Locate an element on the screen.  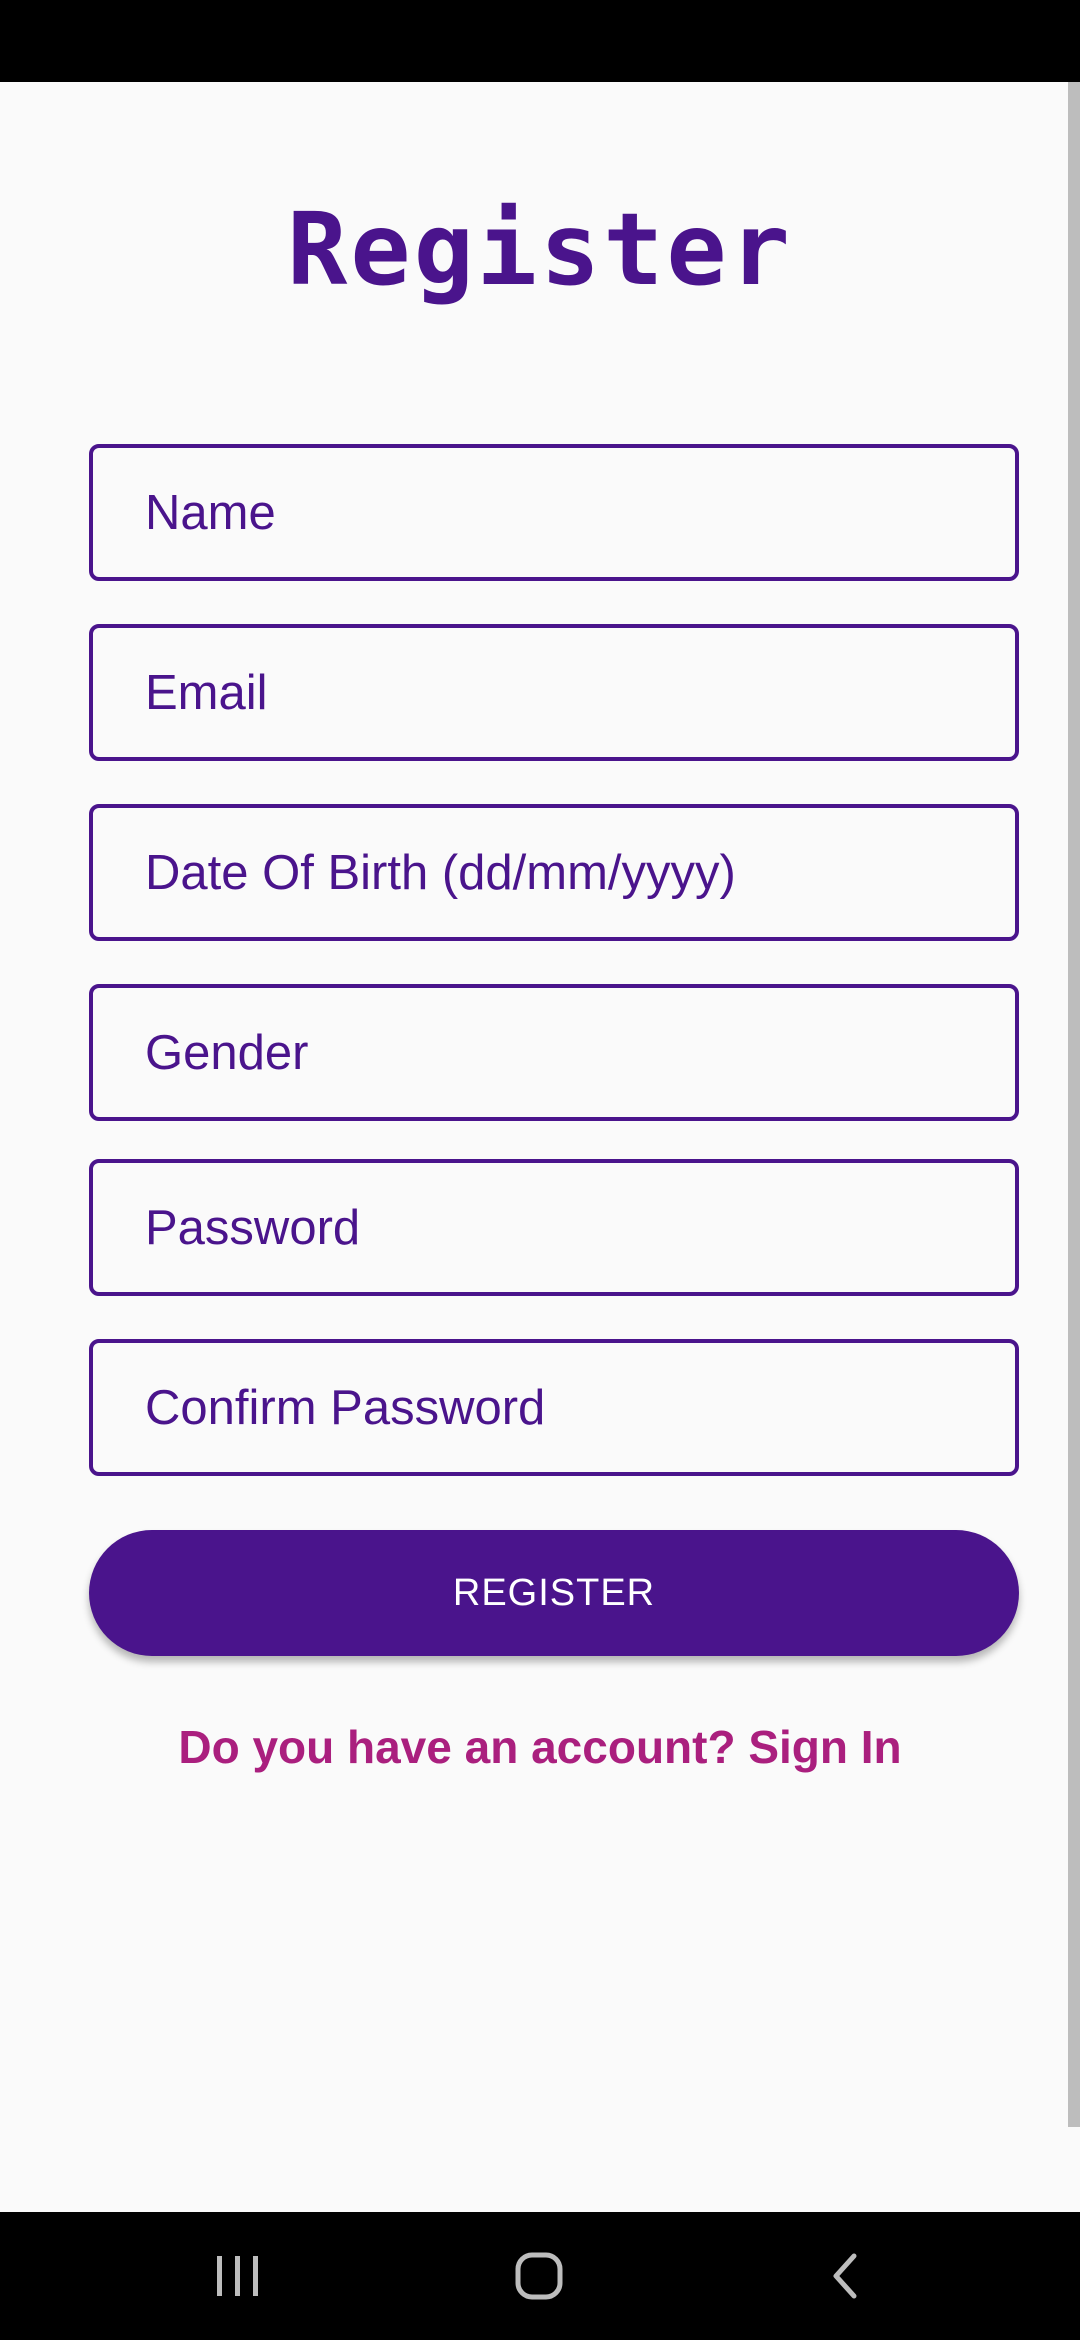
gender-field is located at coordinates (554, 1052).